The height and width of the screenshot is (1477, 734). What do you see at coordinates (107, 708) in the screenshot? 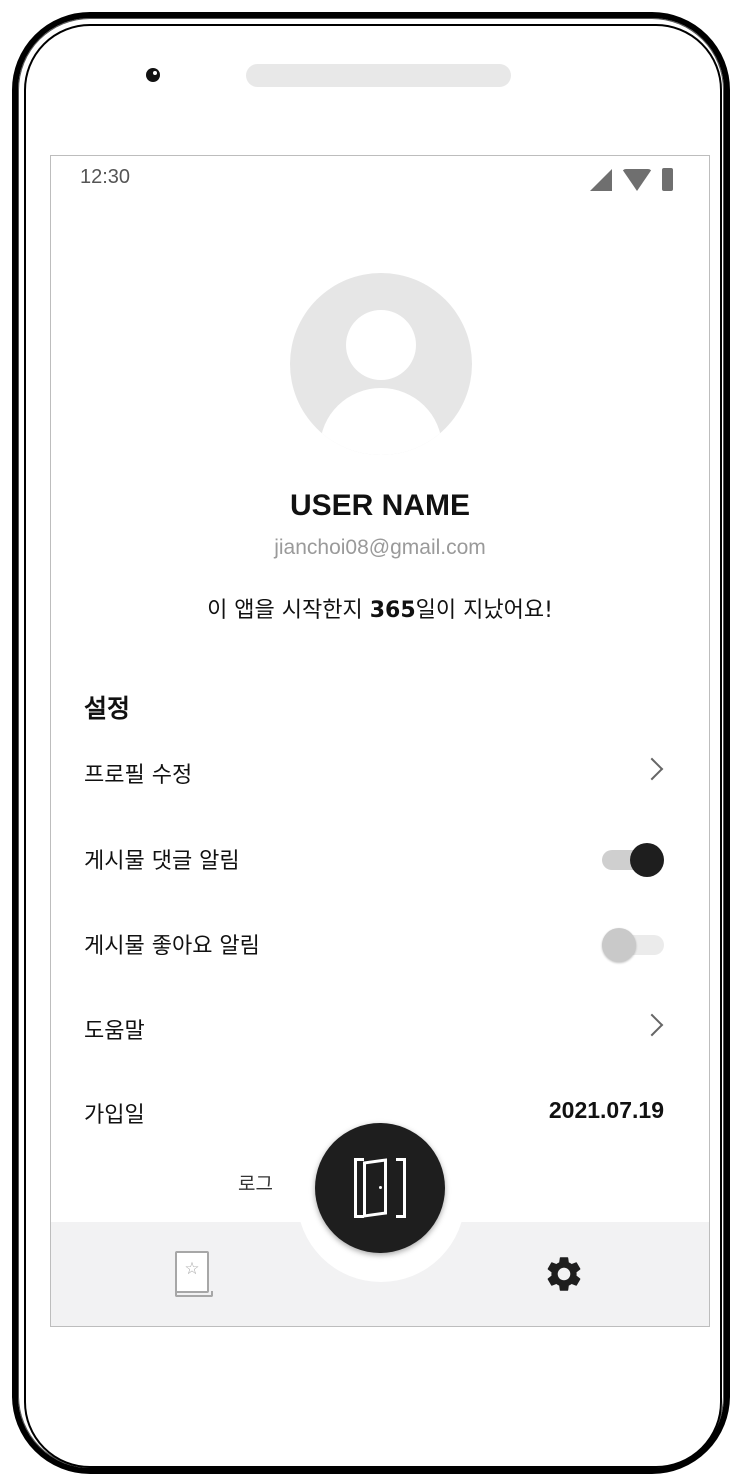
I see `settings-title: 설정` at bounding box center [107, 708].